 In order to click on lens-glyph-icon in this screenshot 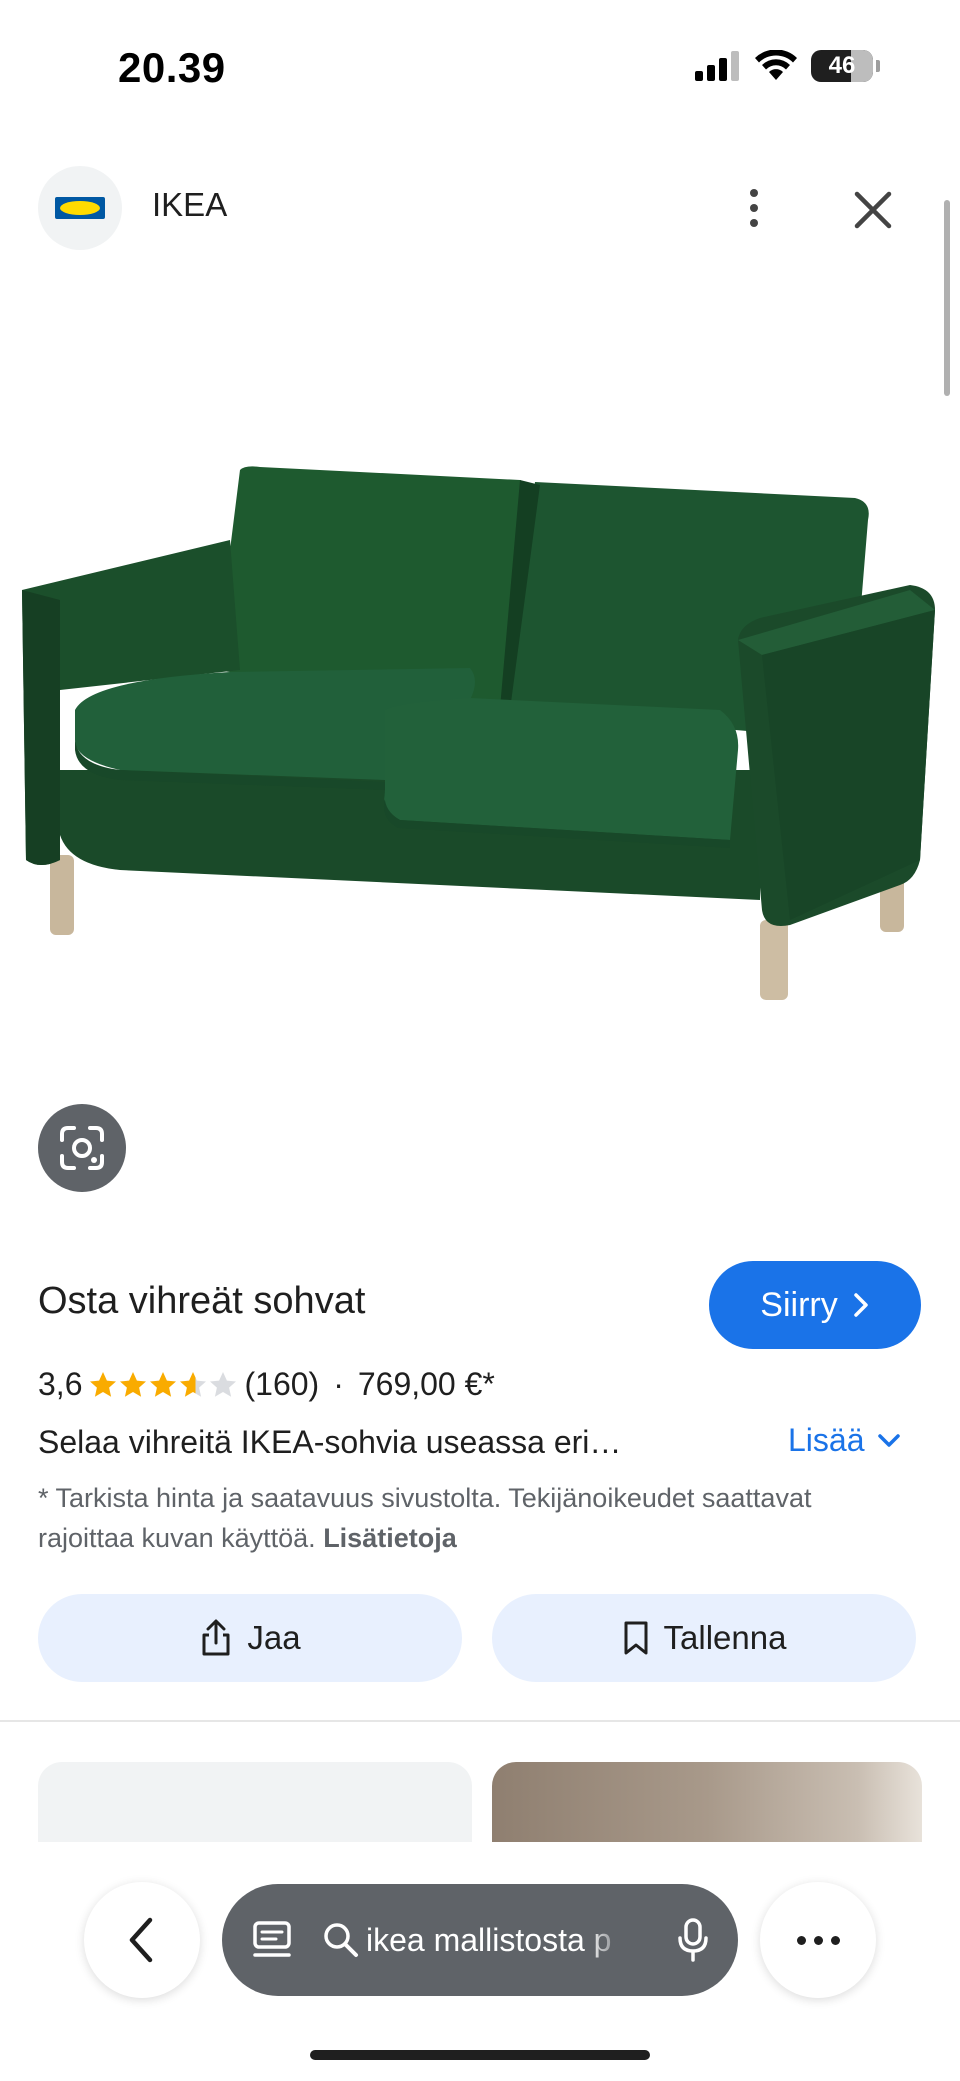, I will do `click(82, 1148)`.